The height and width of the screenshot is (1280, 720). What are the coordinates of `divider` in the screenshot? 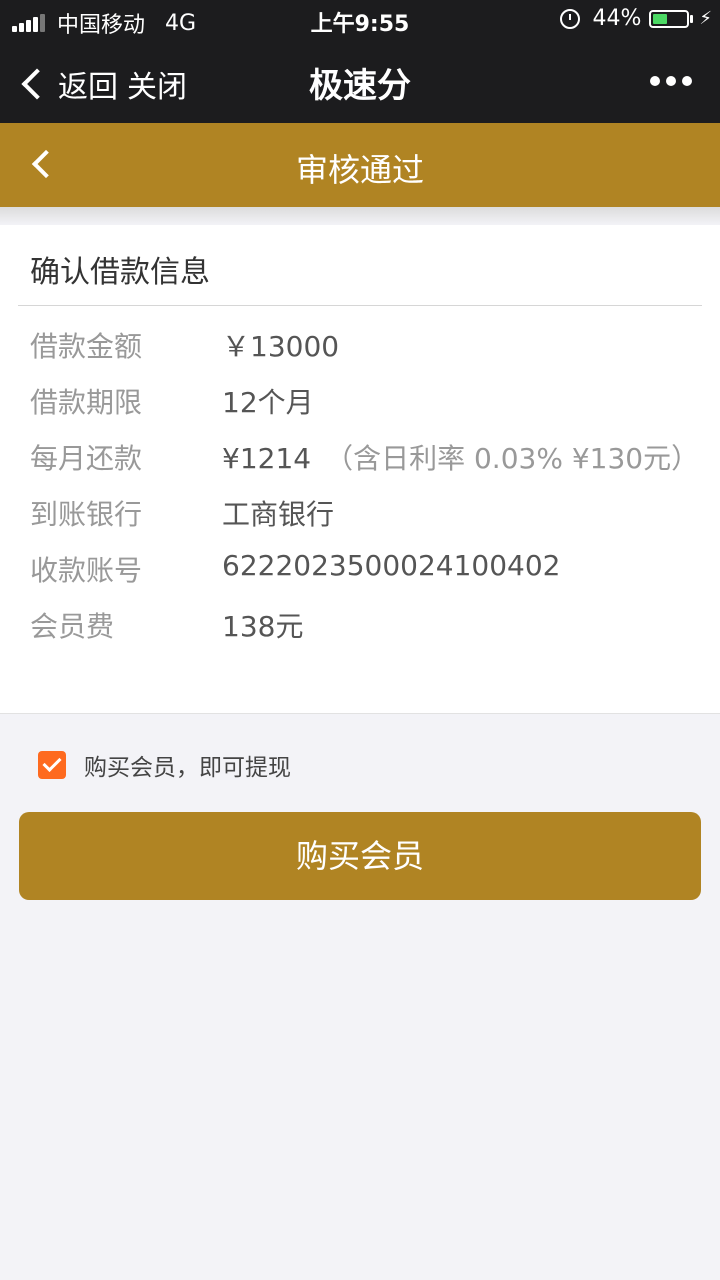 It's located at (360, 305).